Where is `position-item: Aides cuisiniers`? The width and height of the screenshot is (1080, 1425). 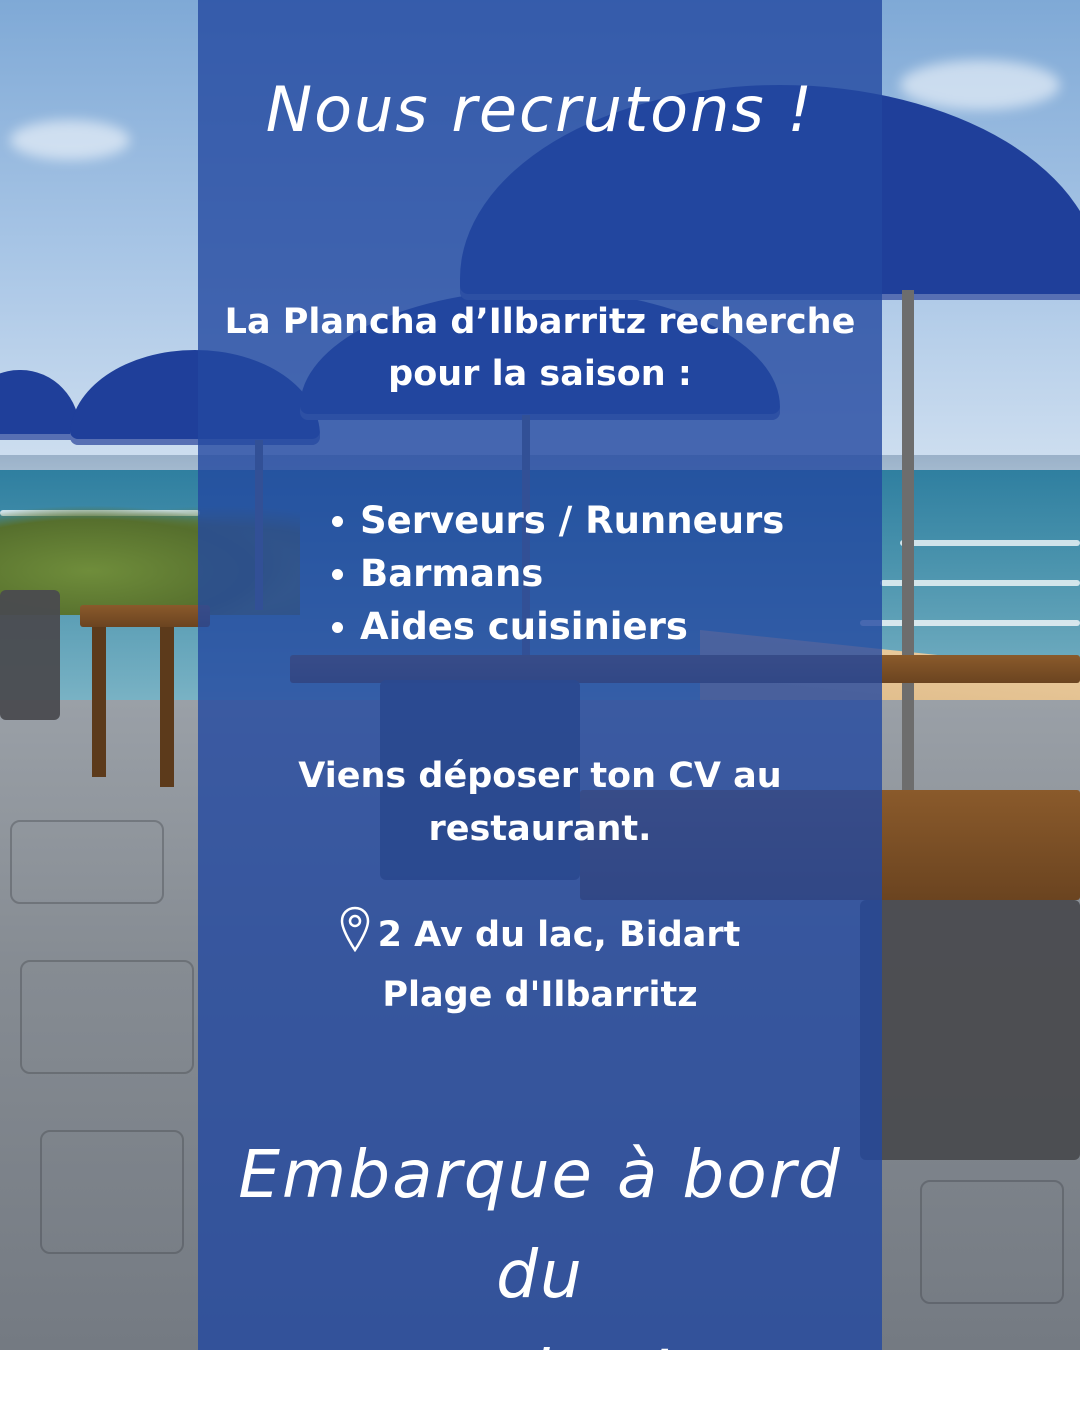
position-item: Aides cuisiniers is located at coordinates (580, 626).